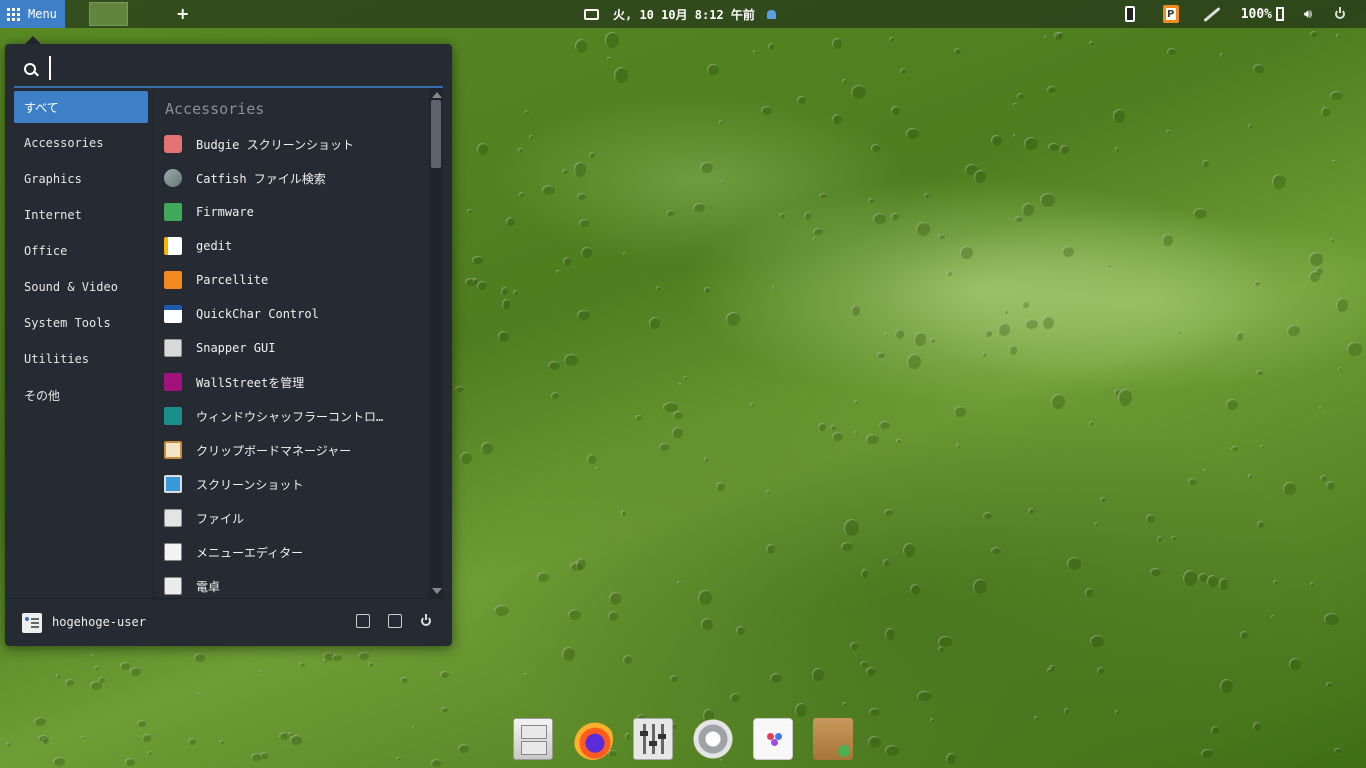 This screenshot has width=1366, height=768. Describe the element at coordinates (653, 739) in the screenshot. I see `mixer-icon` at that location.